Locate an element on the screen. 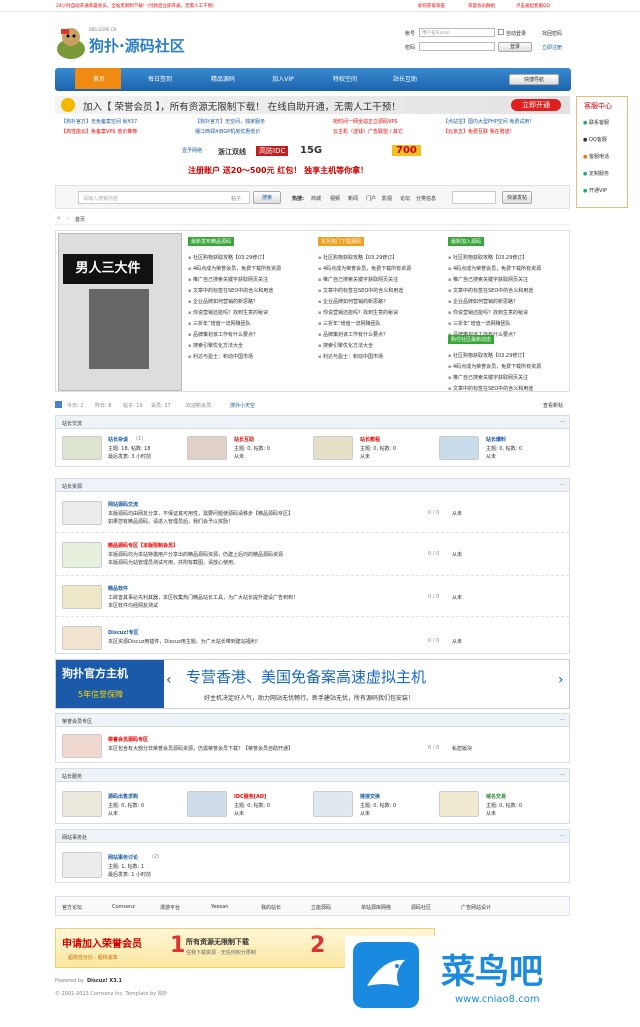 The width and height of the screenshot is (640, 1027). promo-link: 【狗扑官方】无免备案空间 就¥37 is located at coordinates (99, 121).